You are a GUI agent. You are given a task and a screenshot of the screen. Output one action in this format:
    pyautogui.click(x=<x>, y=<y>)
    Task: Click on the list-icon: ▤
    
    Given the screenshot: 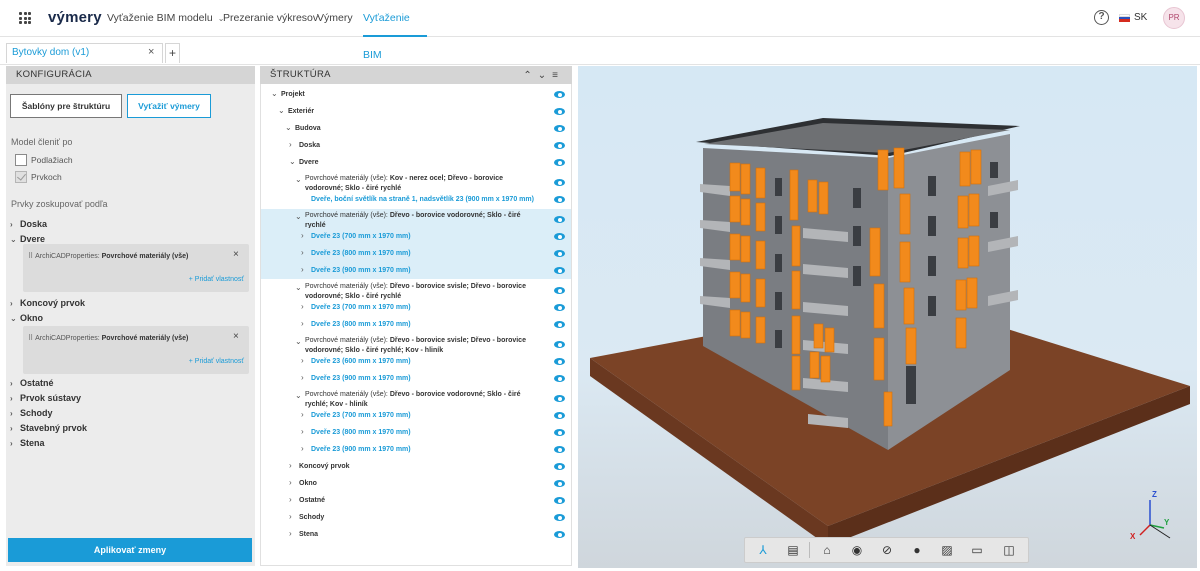 What is the action you would take?
    pyautogui.click(x=793, y=550)
    